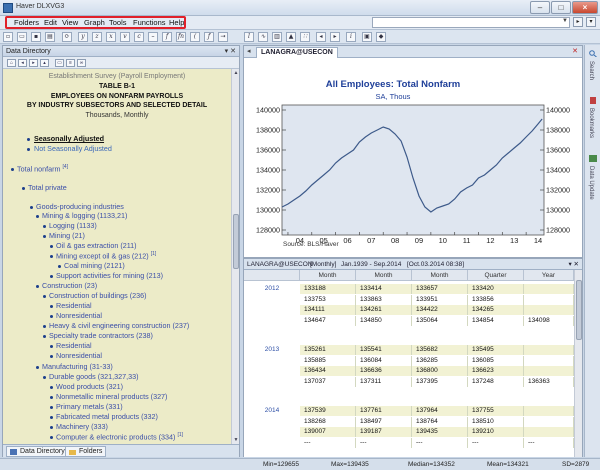  Describe the element at coordinates (440, 320) in the screenshot. I see `table-cell: 135064` at that location.